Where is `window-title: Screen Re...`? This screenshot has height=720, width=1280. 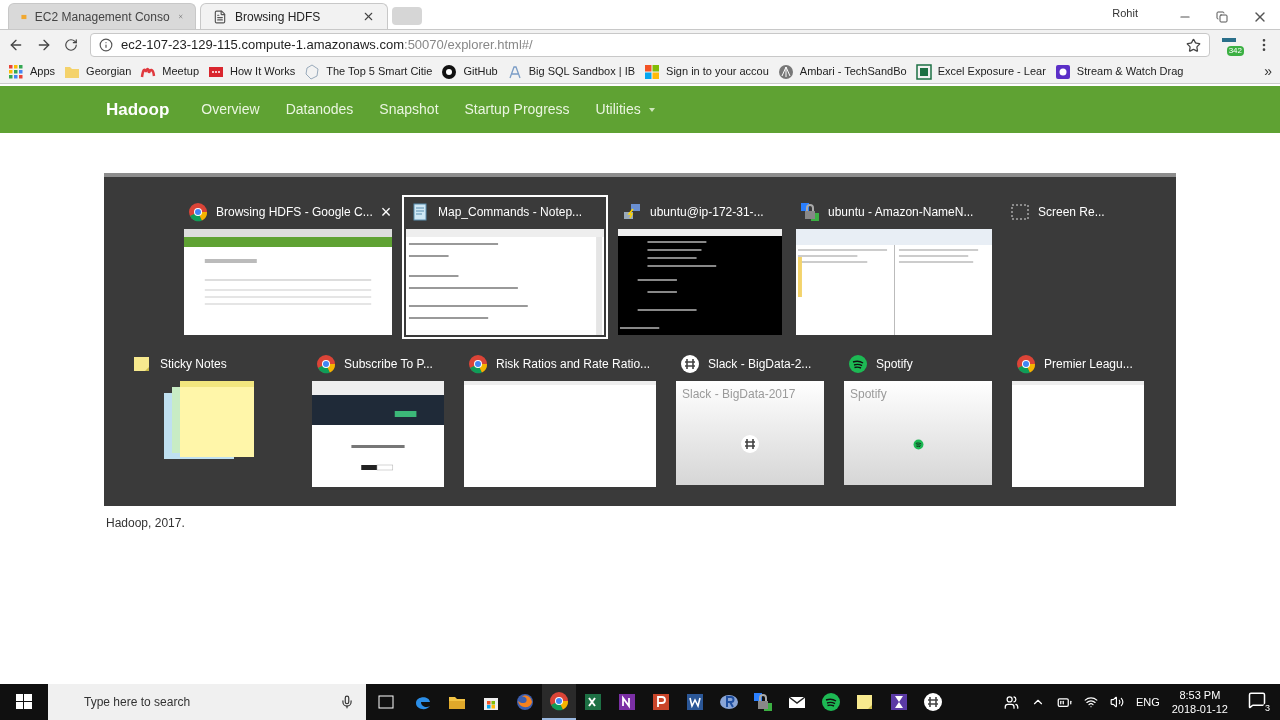 window-title: Screen Re... is located at coordinates (1072, 212).